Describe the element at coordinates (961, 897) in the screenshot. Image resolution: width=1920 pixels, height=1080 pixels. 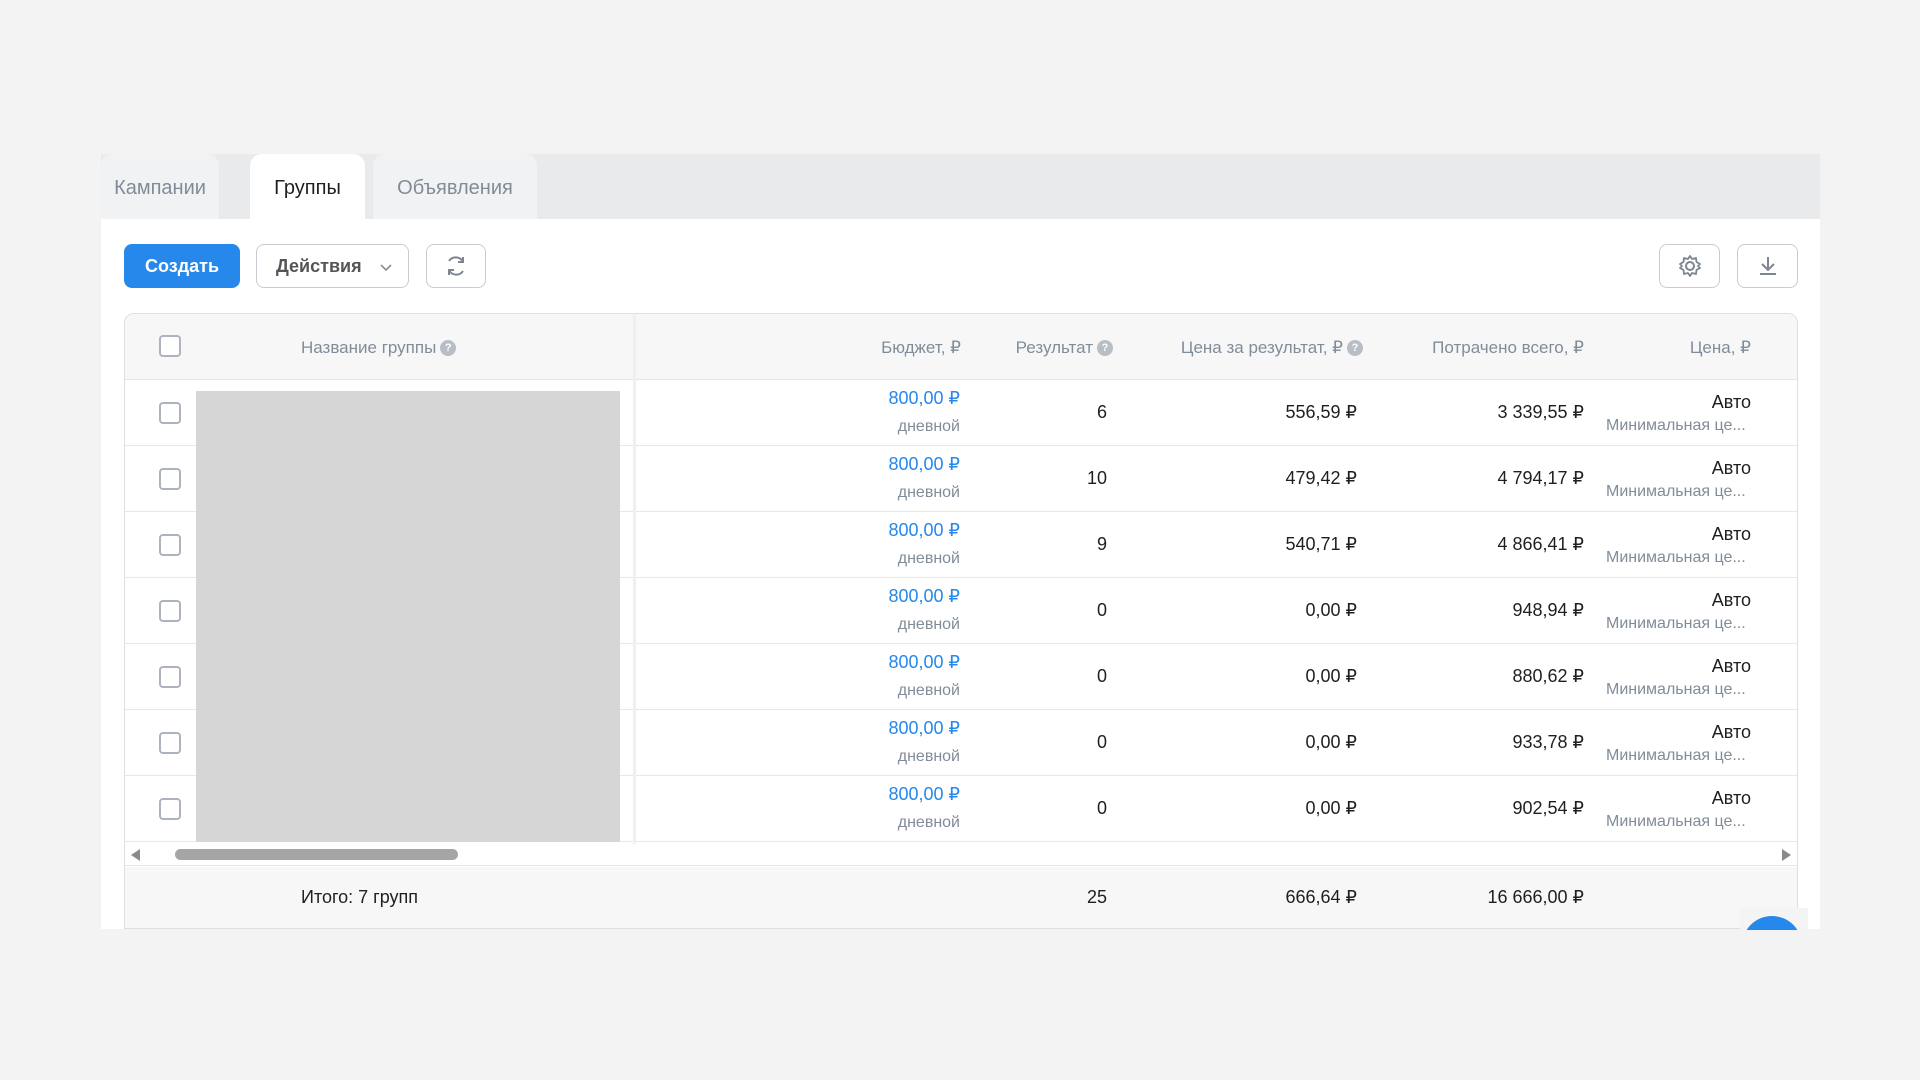
I see `table-footer: Итого: 7 групп 25 666,64 ₽ 16 666,00 ₽` at that location.